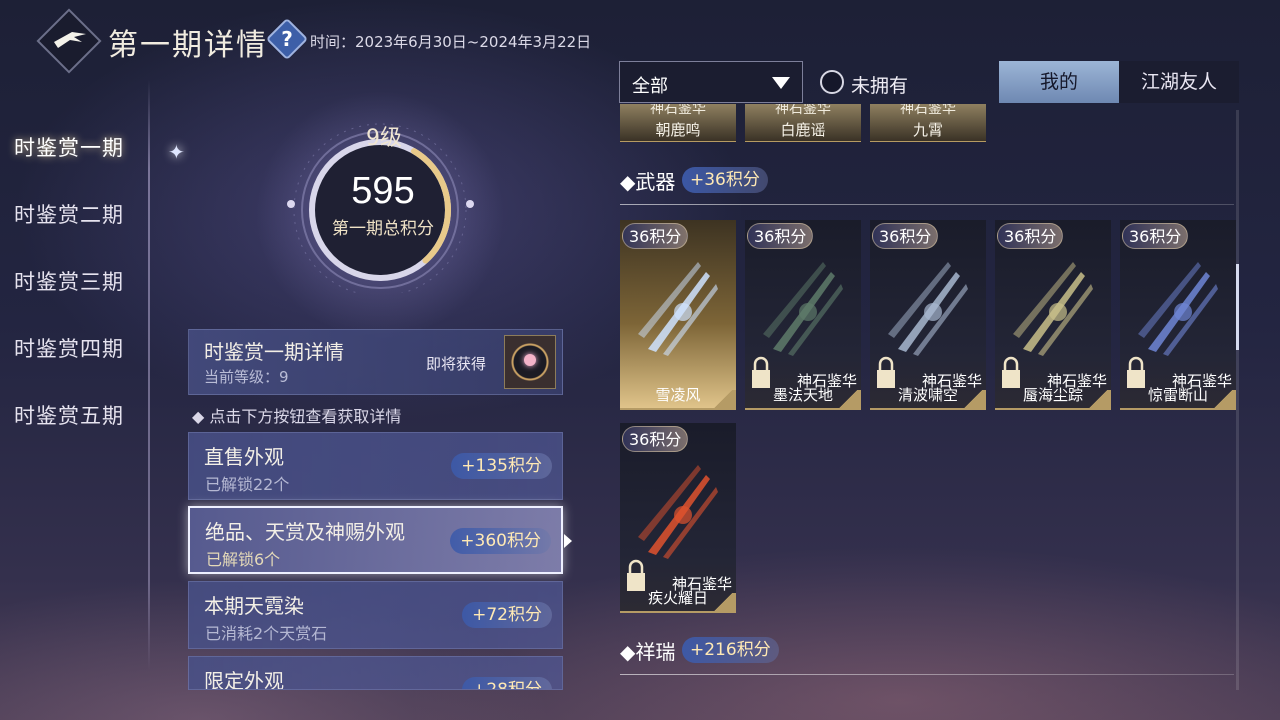 This screenshot has width=1280, height=720. What do you see at coordinates (243, 559) in the screenshot?
I see `category-sub: 已解锁6个` at bounding box center [243, 559].